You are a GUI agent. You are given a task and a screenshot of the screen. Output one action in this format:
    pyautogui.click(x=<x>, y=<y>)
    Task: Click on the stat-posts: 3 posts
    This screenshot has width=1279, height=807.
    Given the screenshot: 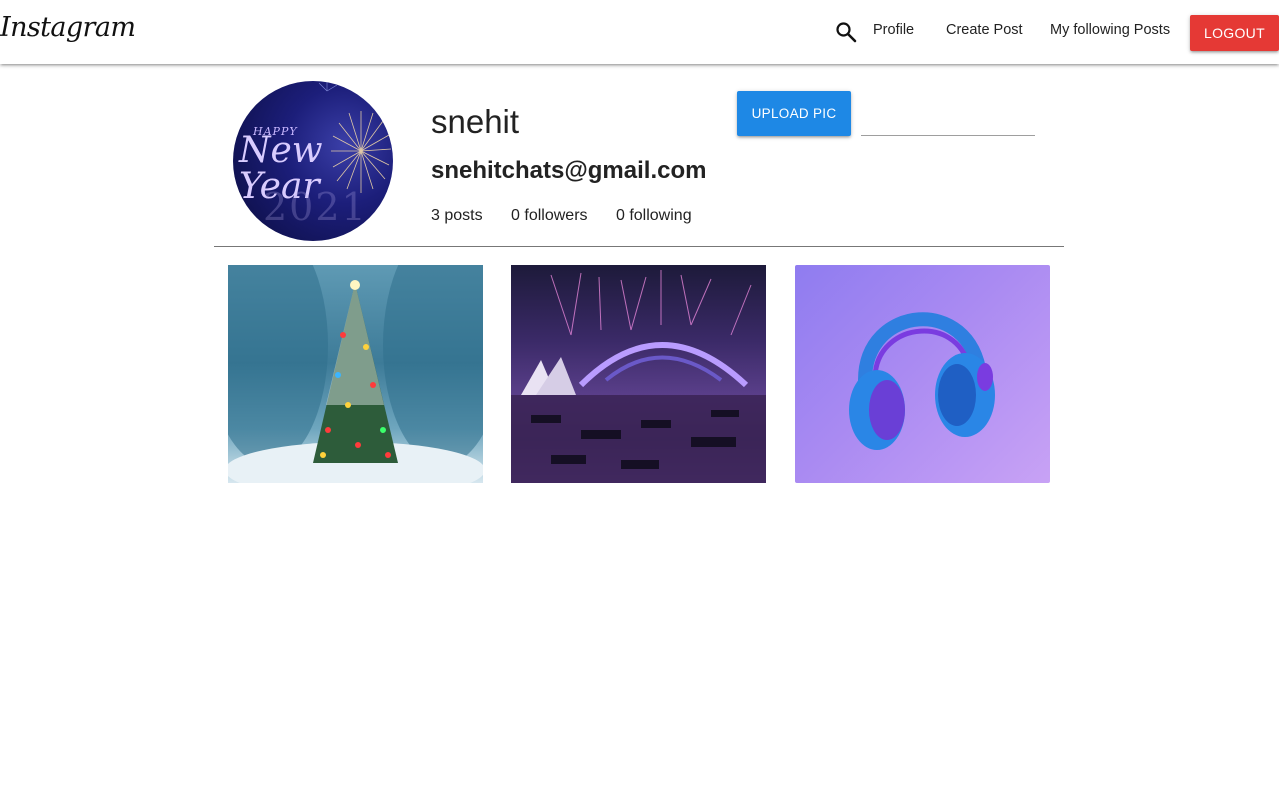 What is the action you would take?
    pyautogui.click(x=457, y=215)
    